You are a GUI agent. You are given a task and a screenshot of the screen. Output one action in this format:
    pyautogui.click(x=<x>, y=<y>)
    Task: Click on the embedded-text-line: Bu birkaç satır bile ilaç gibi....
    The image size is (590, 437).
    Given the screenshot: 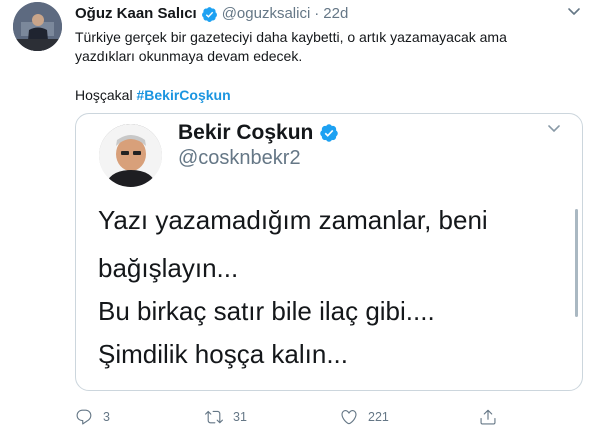 What is the action you would take?
    pyautogui.click(x=266, y=311)
    